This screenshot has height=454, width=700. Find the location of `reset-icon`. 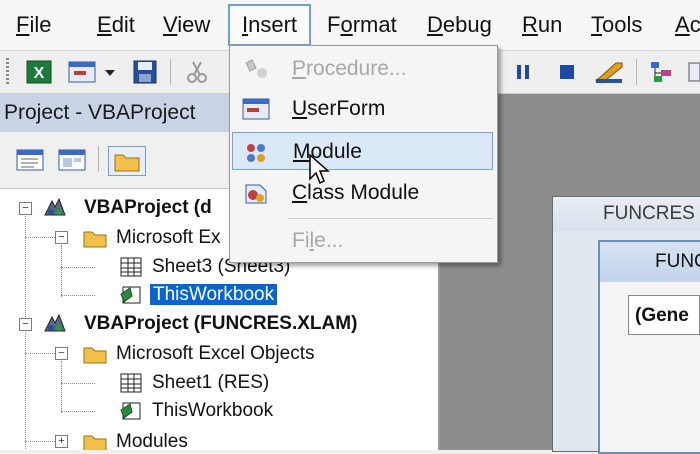

reset-icon is located at coordinates (567, 72).